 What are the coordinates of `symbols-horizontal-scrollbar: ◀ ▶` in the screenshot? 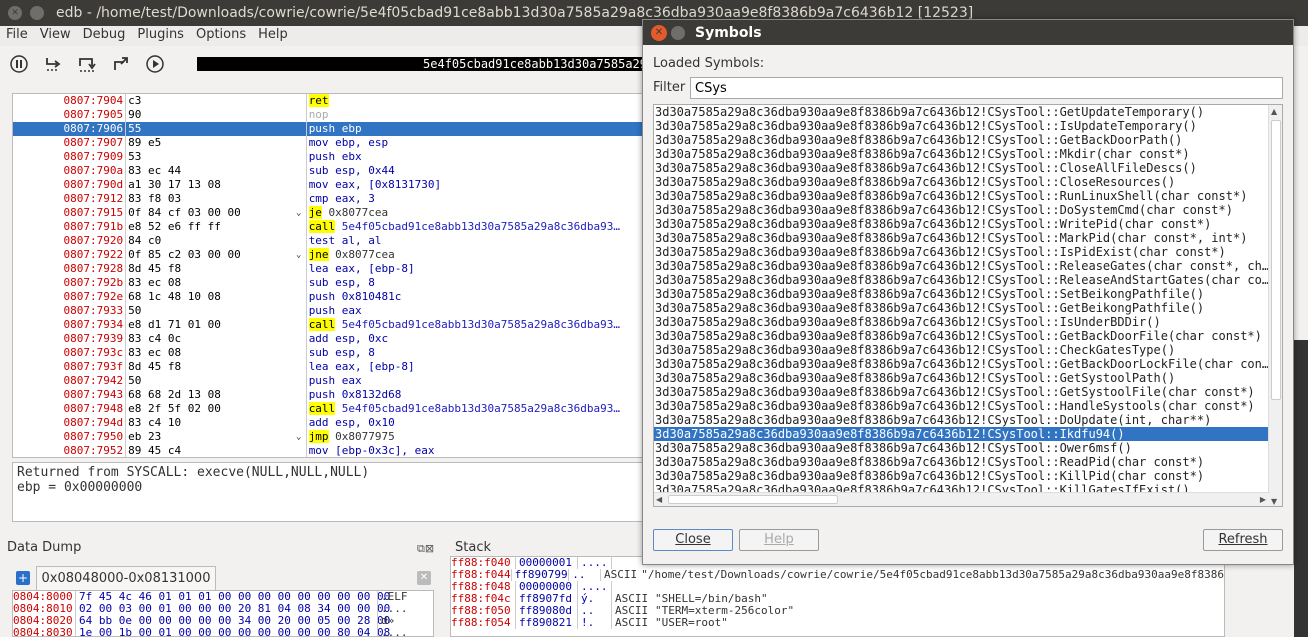 It's located at (962, 499).